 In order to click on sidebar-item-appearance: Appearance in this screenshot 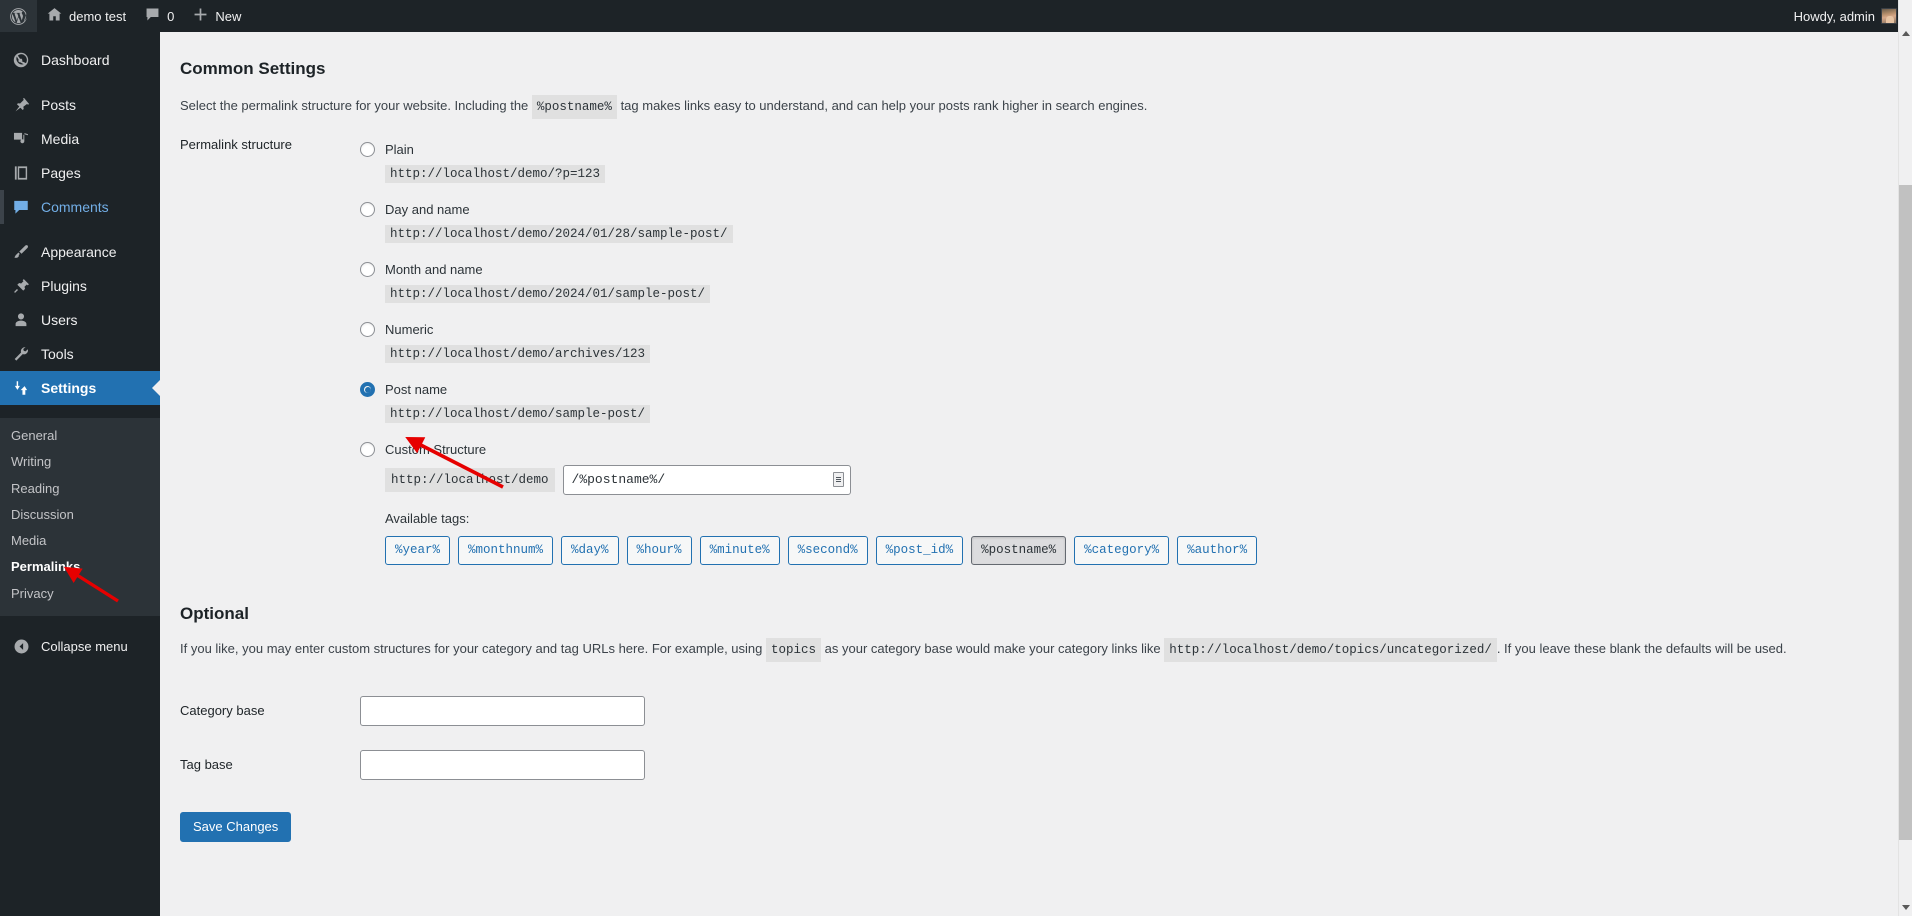, I will do `click(80, 252)`.